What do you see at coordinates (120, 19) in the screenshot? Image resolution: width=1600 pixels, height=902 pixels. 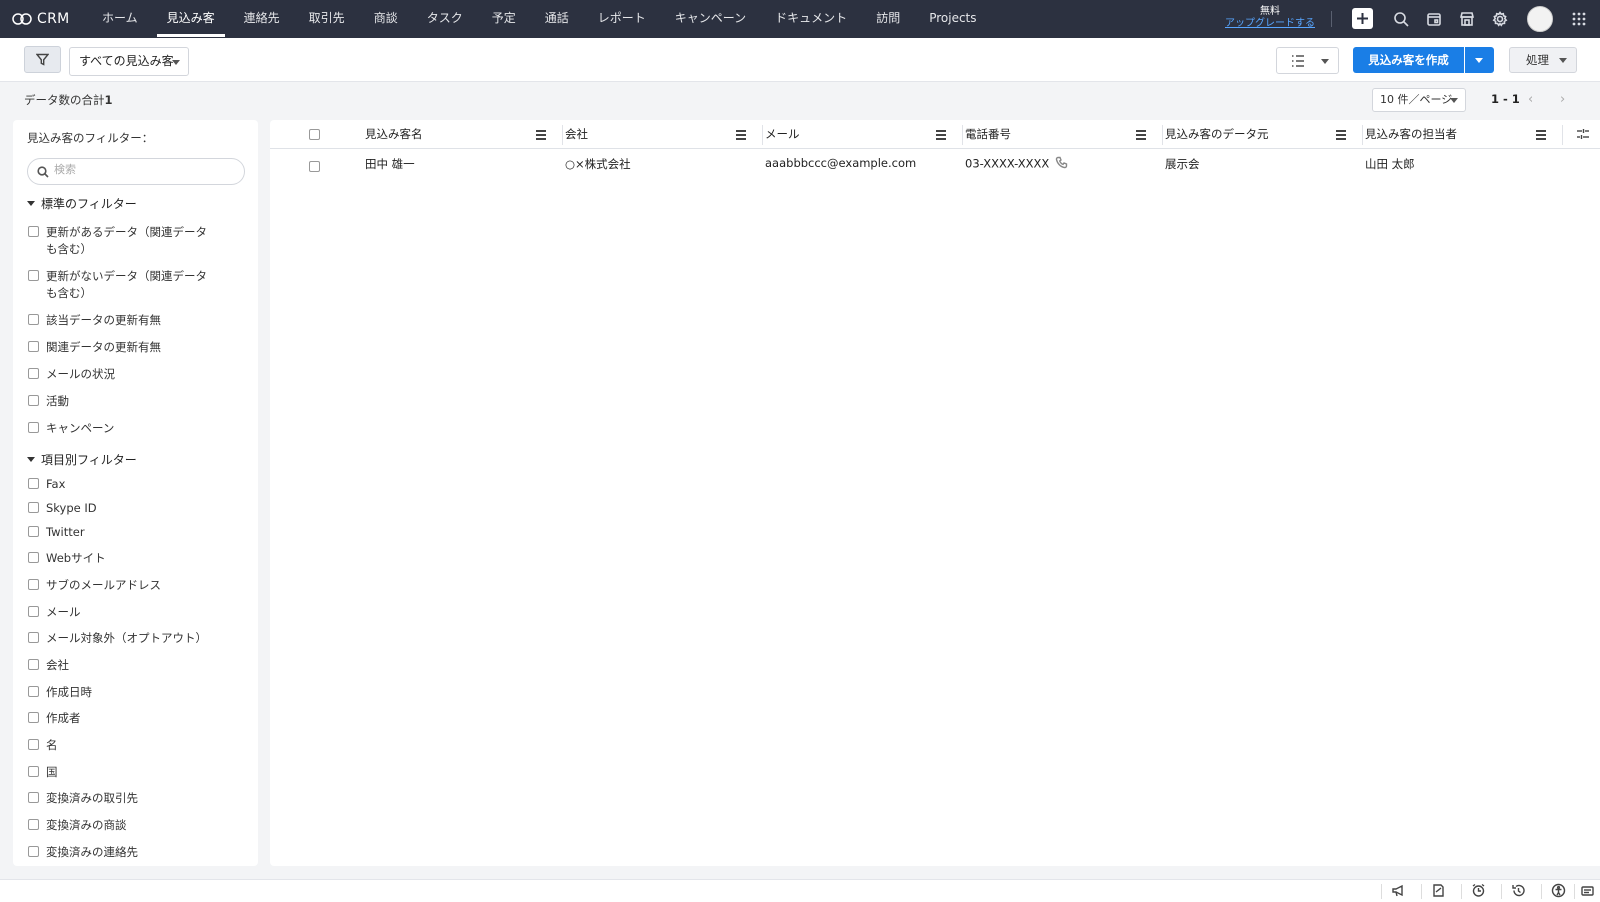 I see `tab-0: ホーム` at bounding box center [120, 19].